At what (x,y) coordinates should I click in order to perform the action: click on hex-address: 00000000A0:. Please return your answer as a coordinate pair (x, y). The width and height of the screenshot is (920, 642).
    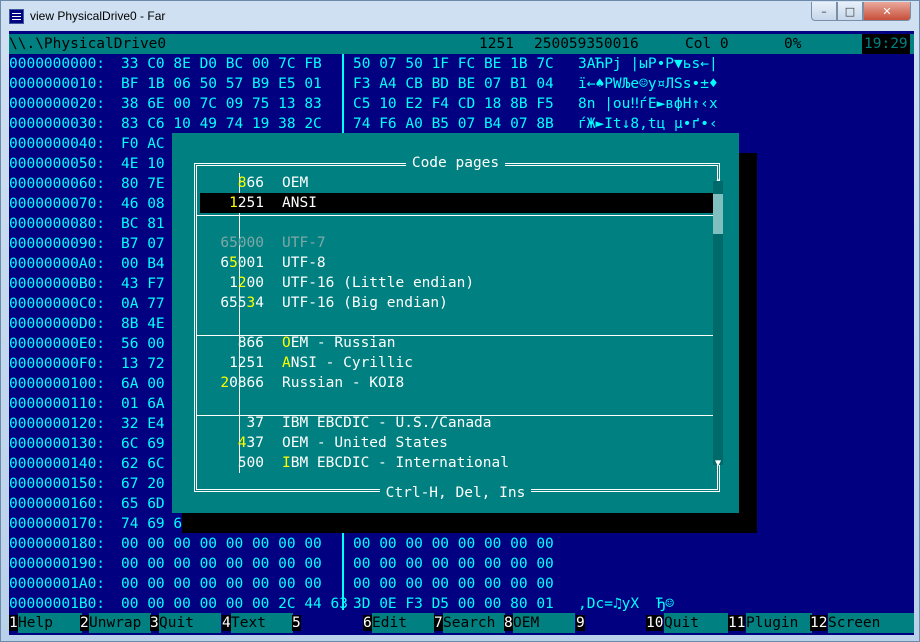
    Looking at the image, I should click on (57, 264).